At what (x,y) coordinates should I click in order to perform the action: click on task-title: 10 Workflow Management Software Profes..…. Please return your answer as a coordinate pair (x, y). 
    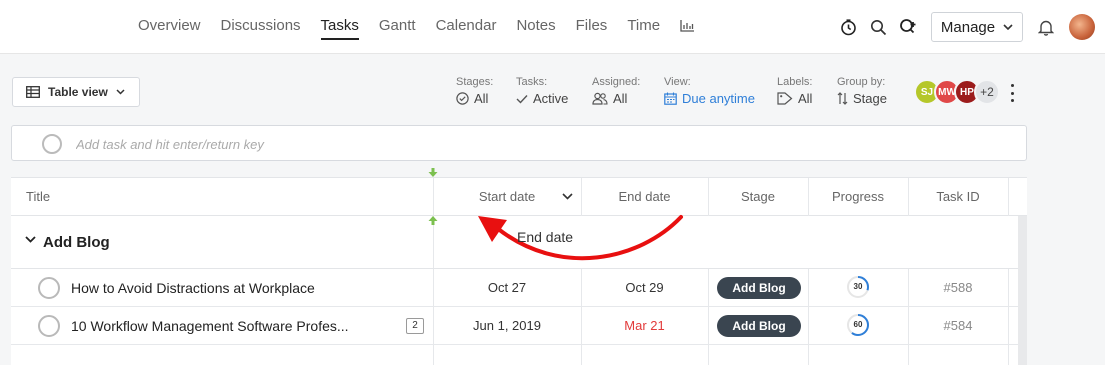
    Looking at the image, I should click on (210, 326).